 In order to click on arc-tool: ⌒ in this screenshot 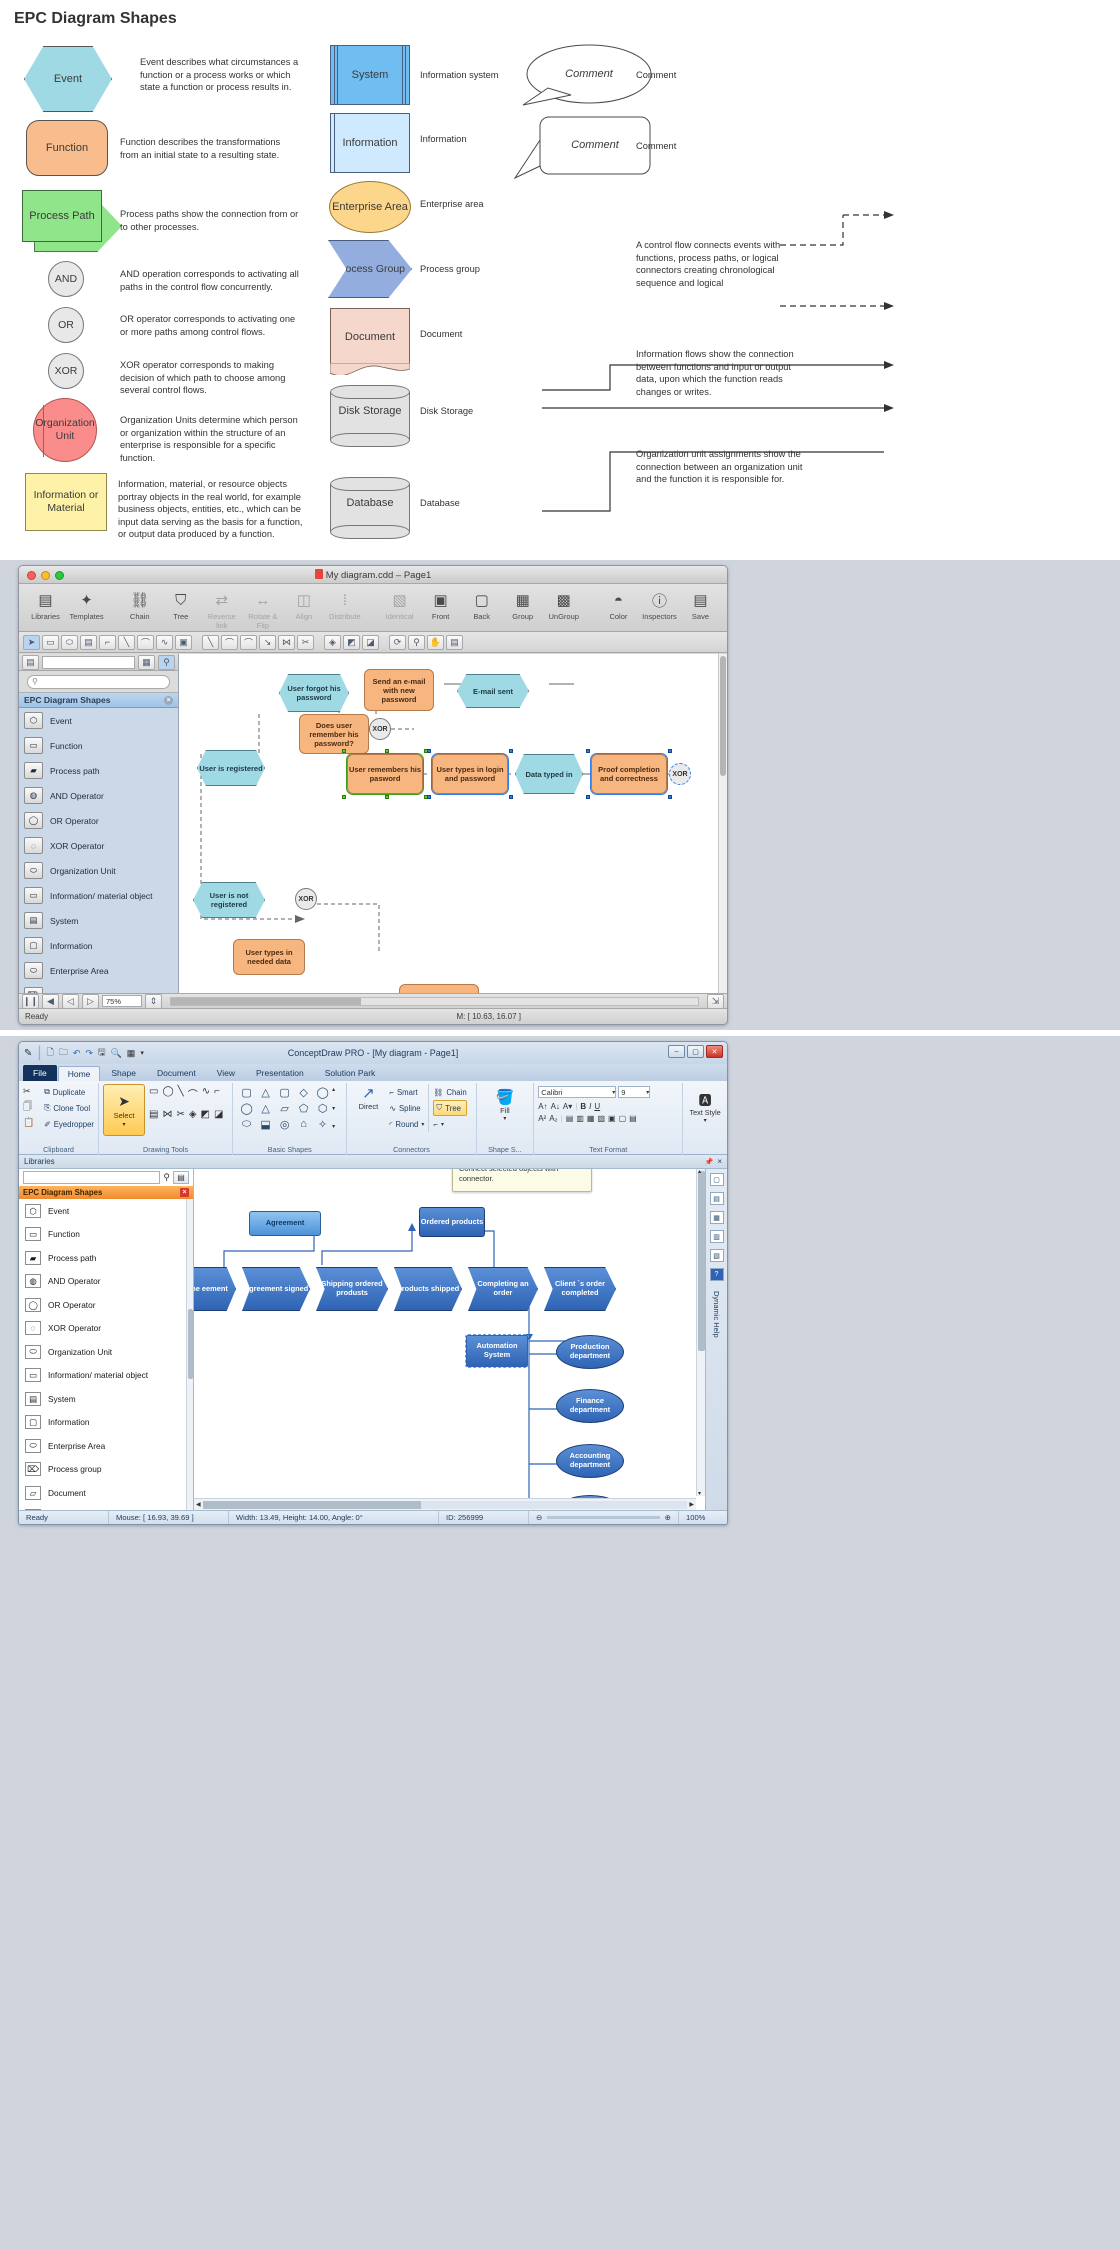, I will do `click(229, 642)`.